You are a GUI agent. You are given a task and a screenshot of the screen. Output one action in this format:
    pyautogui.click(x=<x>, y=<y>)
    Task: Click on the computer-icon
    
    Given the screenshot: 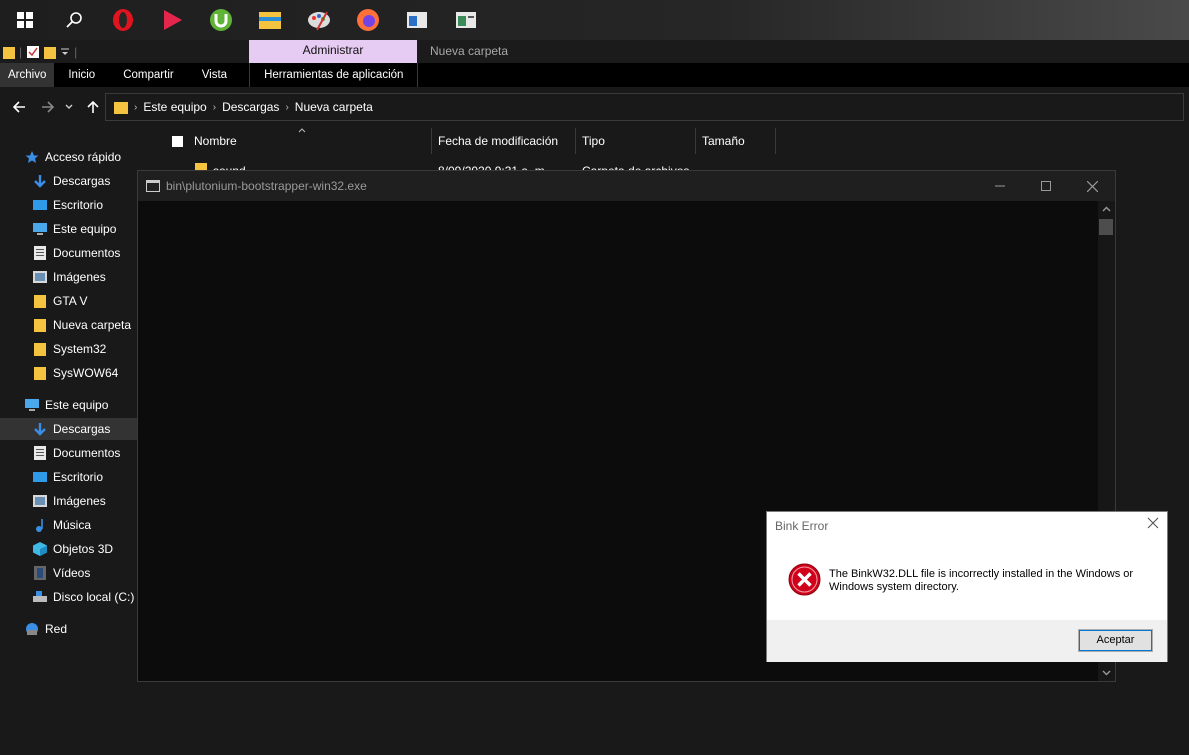 What is the action you would take?
    pyautogui.click(x=40, y=229)
    